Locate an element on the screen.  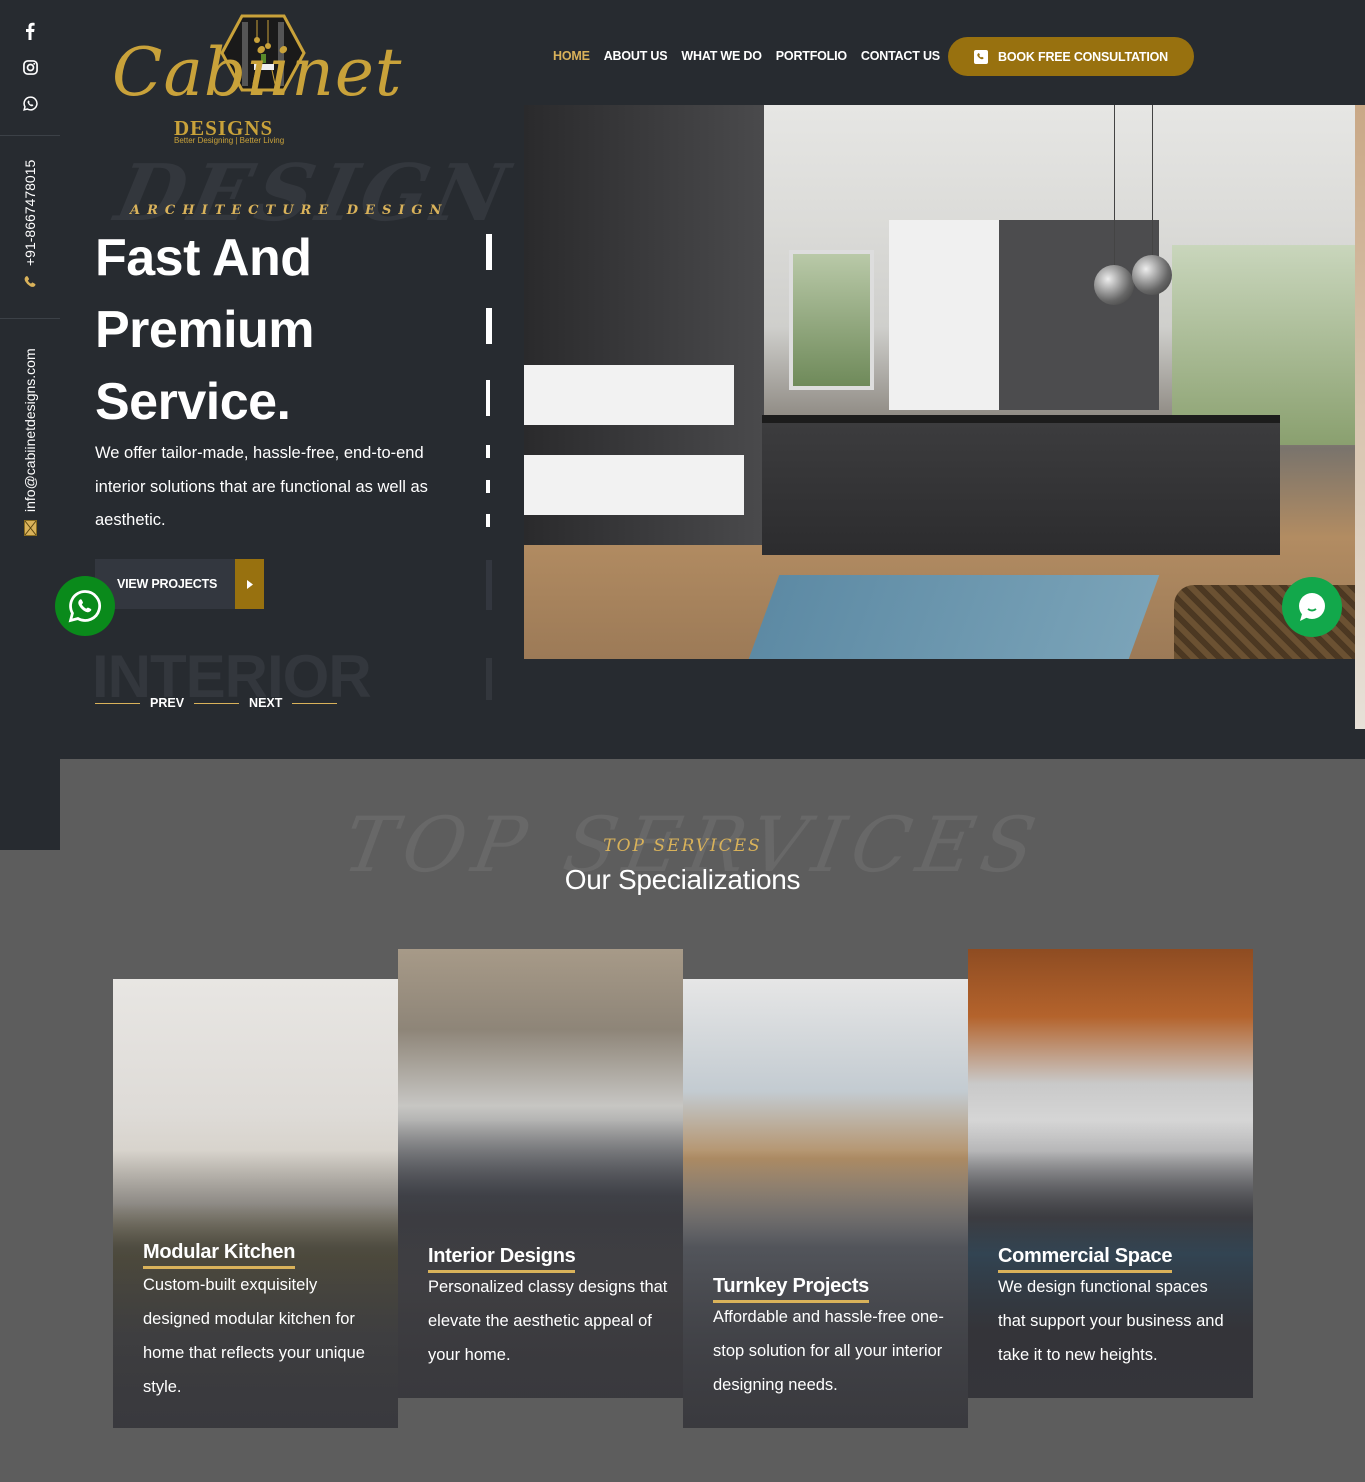
headline-line: Service. is located at coordinates (193, 402).